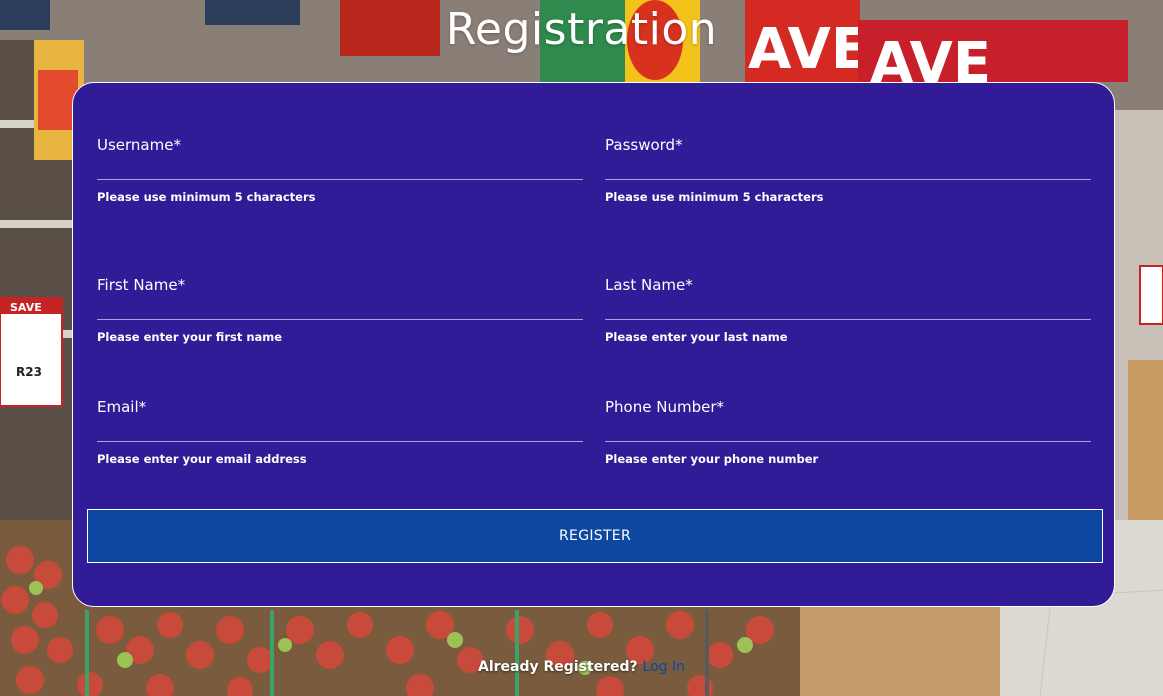 The height and width of the screenshot is (696, 1163). Describe the element at coordinates (141, 285) in the screenshot. I see `first-name-label: First Name*` at that location.